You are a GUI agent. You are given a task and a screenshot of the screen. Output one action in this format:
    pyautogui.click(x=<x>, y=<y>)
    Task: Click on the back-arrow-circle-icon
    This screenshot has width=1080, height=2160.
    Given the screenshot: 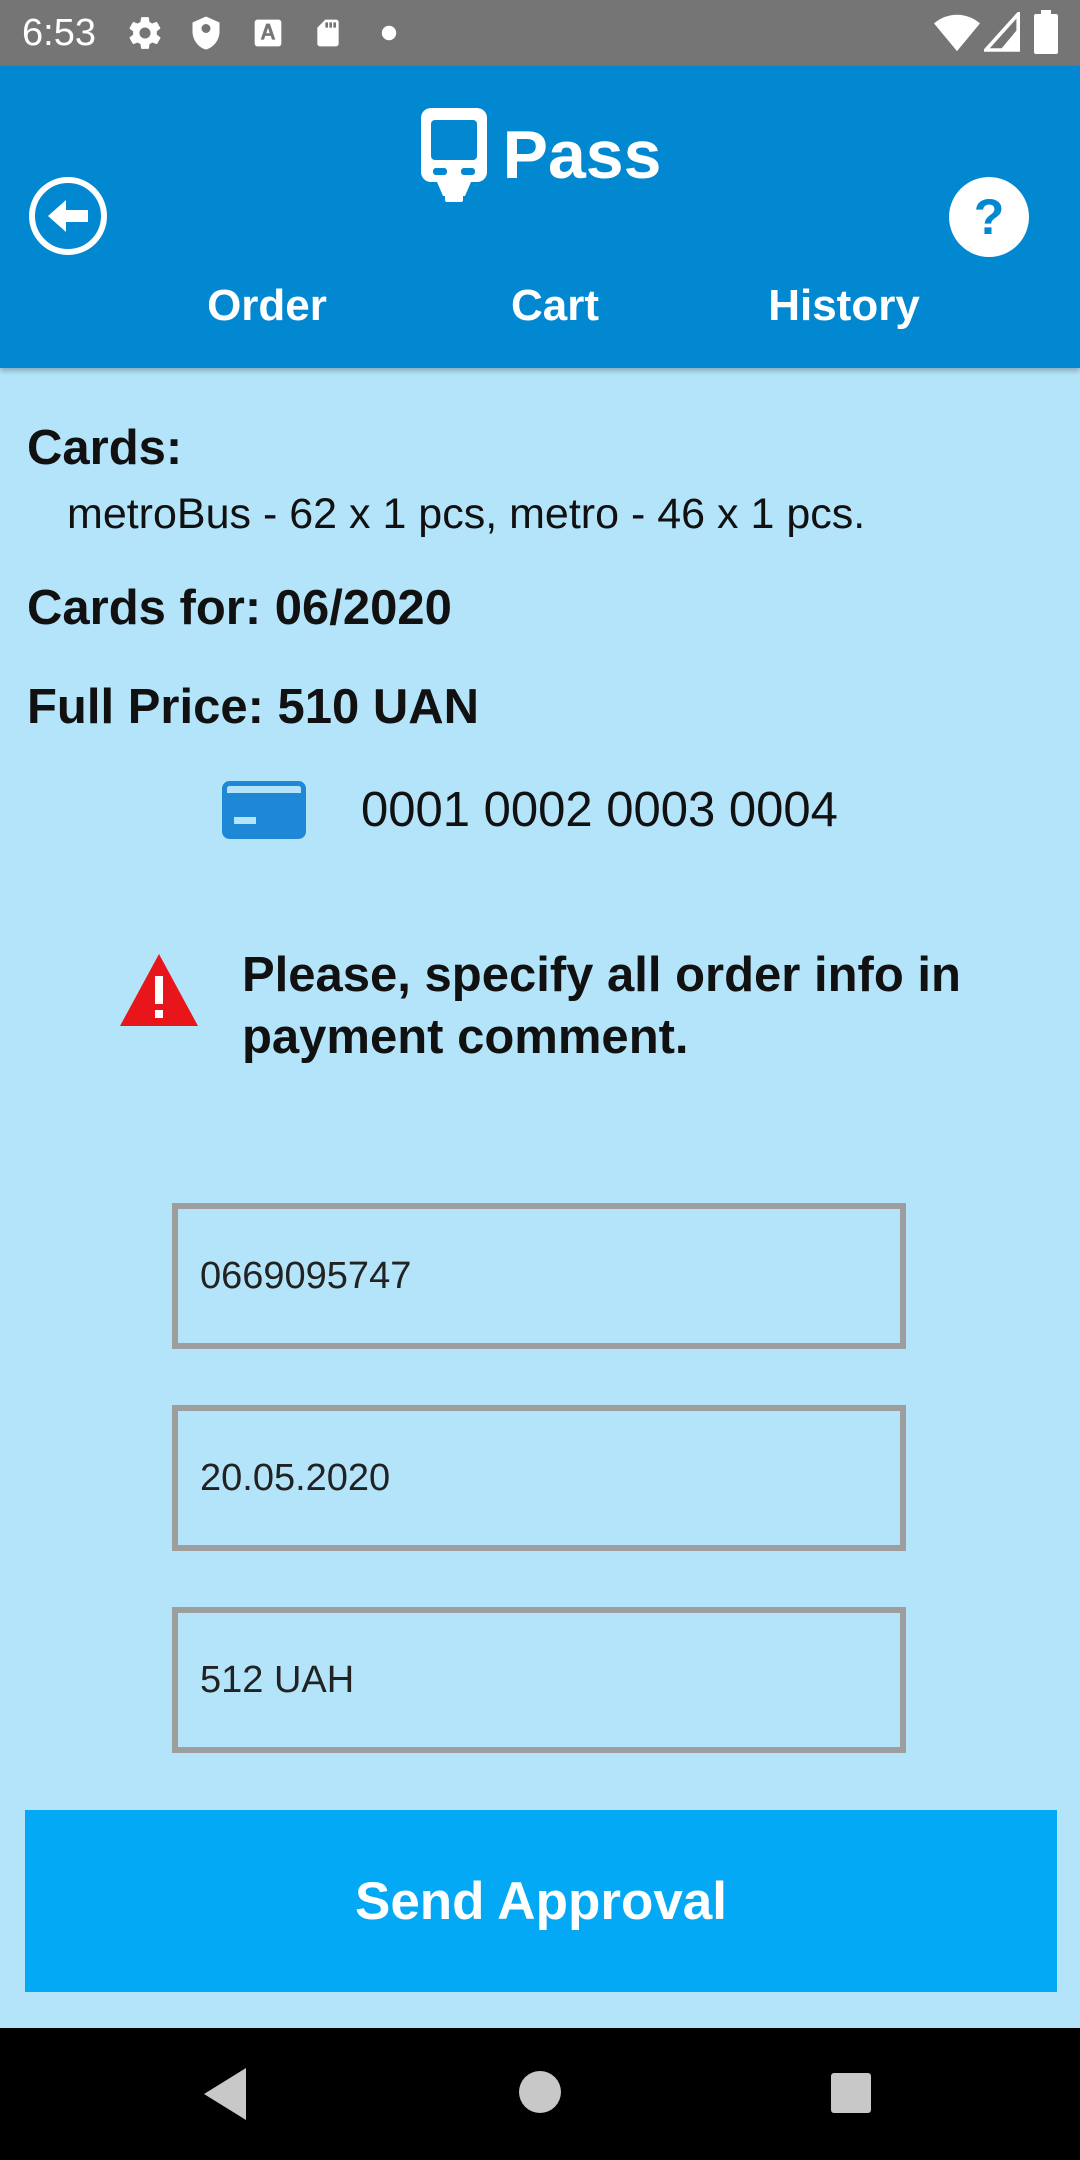 What is the action you would take?
    pyautogui.click(x=68, y=216)
    